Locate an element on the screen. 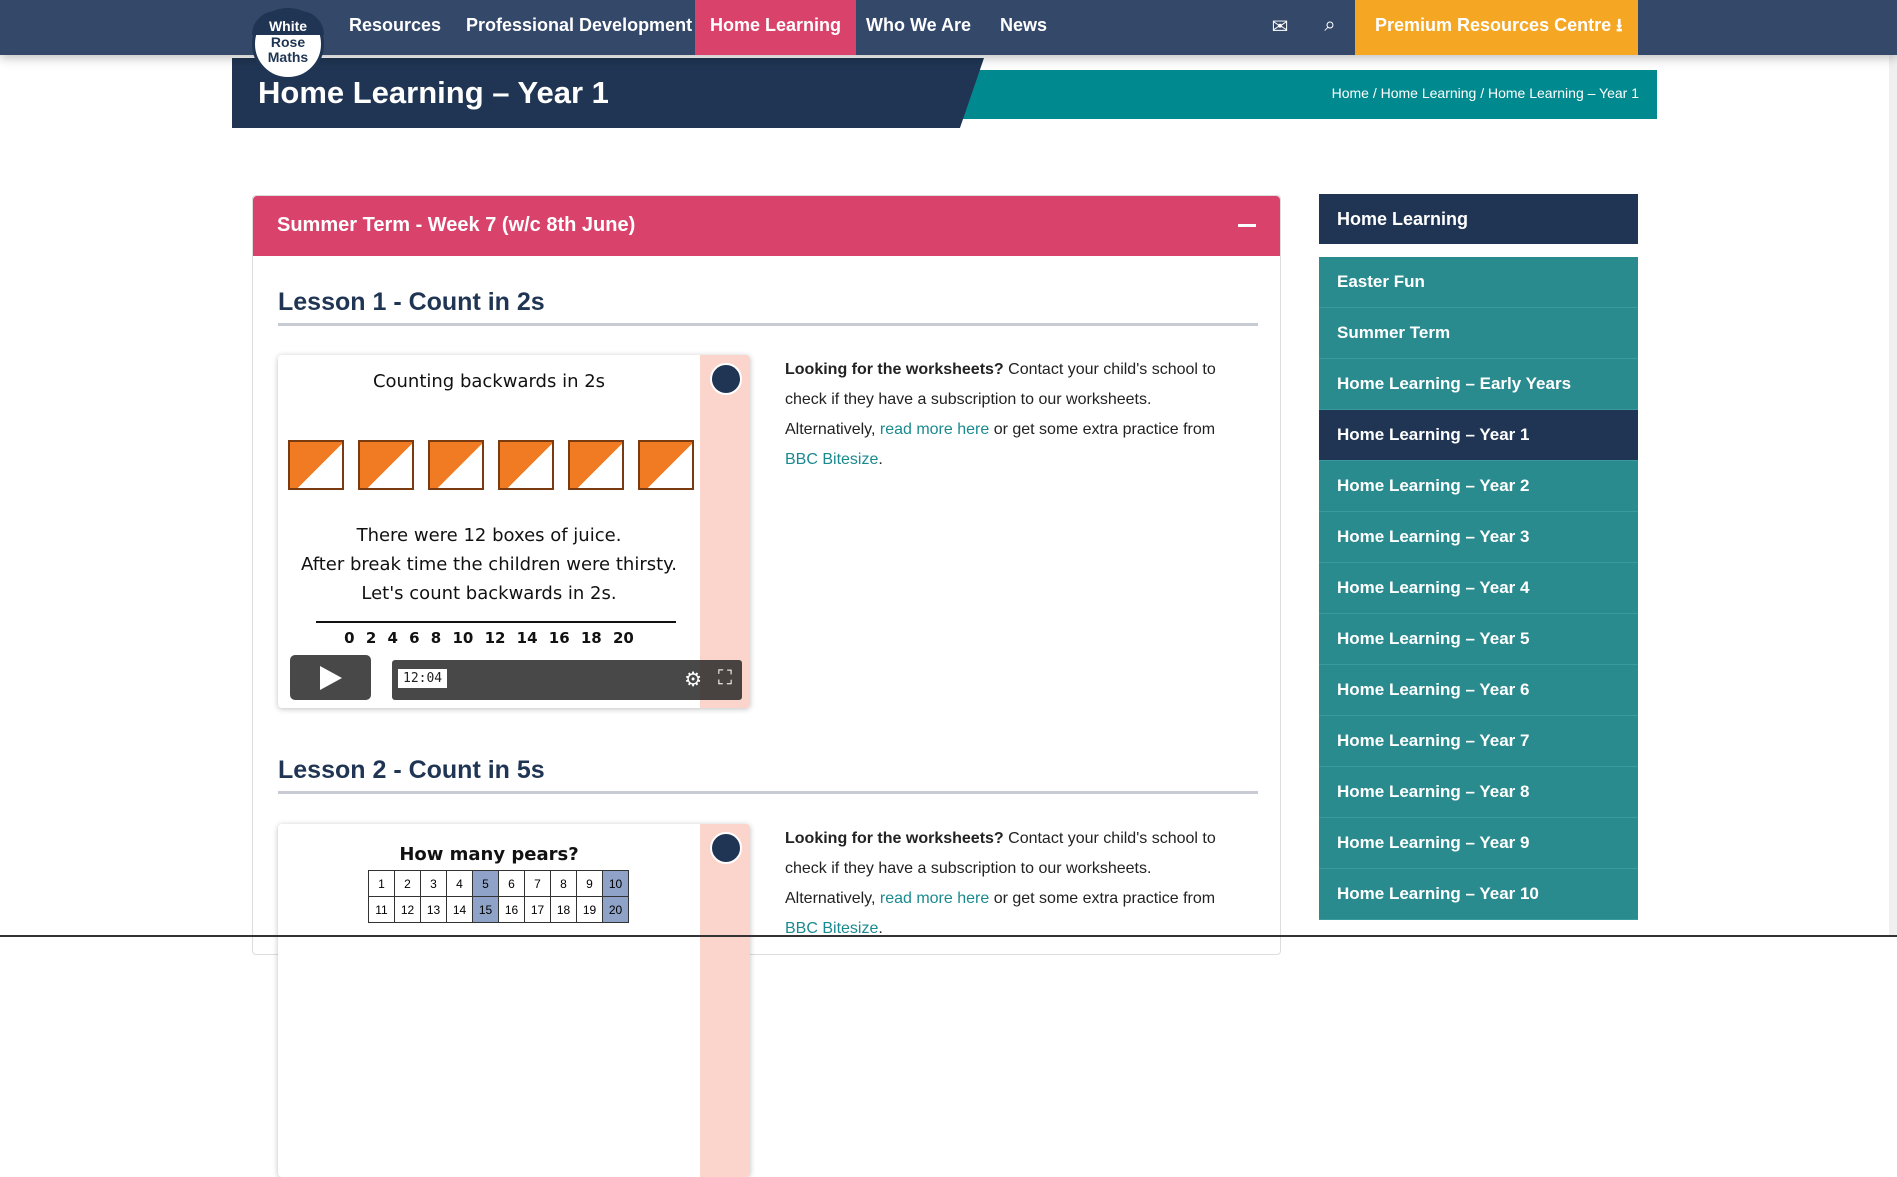 This screenshot has width=1897, height=1177. sidebar-item: Home Learning – Year 4 is located at coordinates (1478, 588).